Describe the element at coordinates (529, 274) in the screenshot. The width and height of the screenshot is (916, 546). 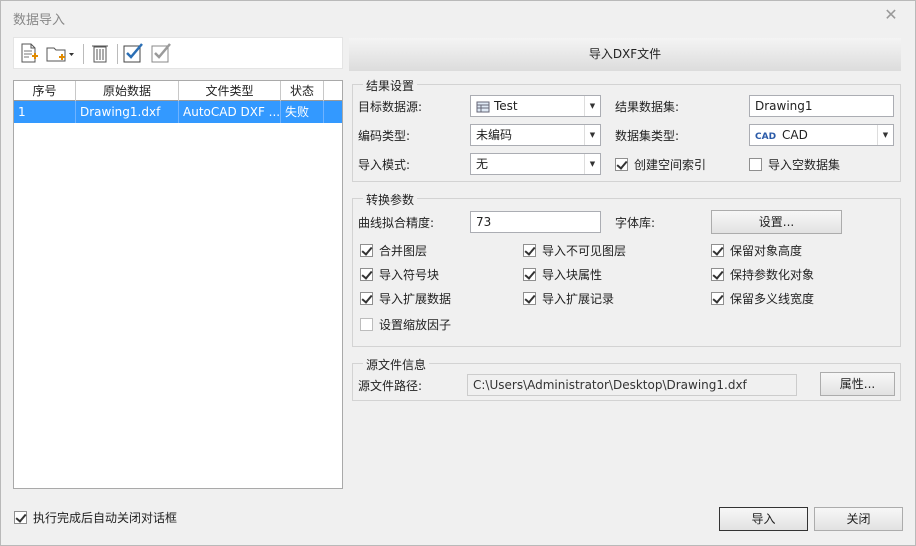
I see `import-block-attributes-checkbox` at that location.